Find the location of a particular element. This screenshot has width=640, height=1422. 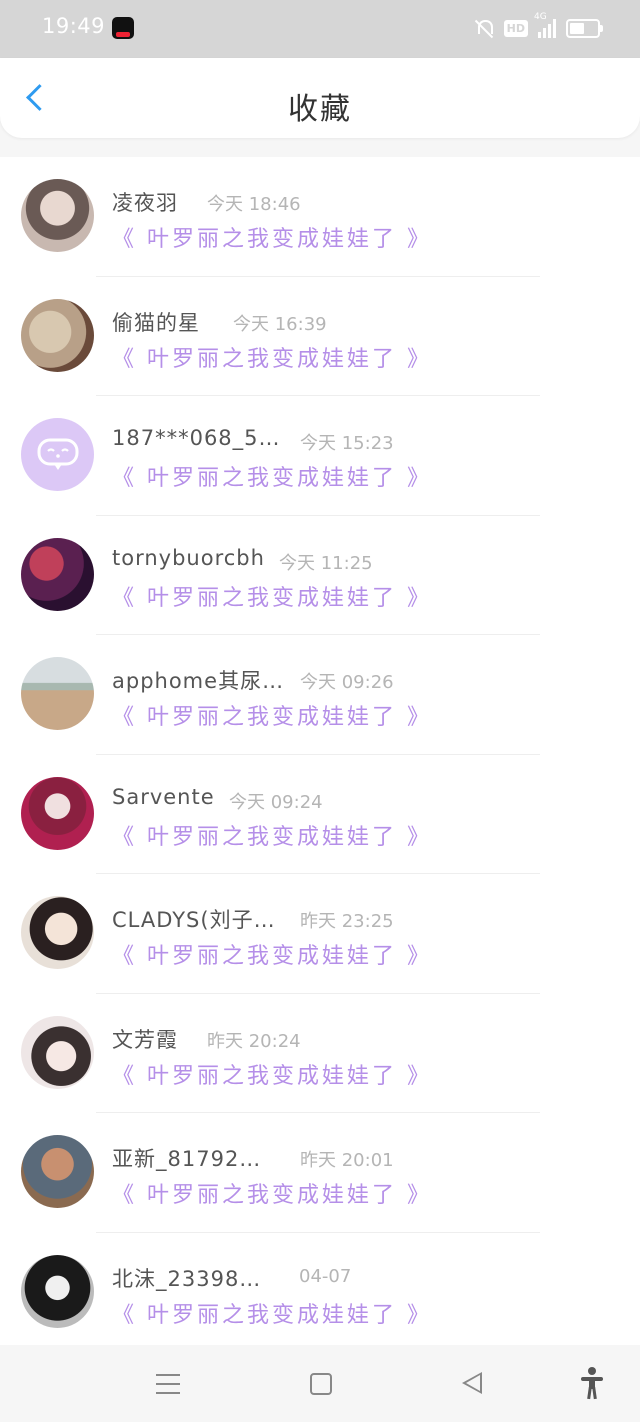

system-nav-bar is located at coordinates (320, 1383).